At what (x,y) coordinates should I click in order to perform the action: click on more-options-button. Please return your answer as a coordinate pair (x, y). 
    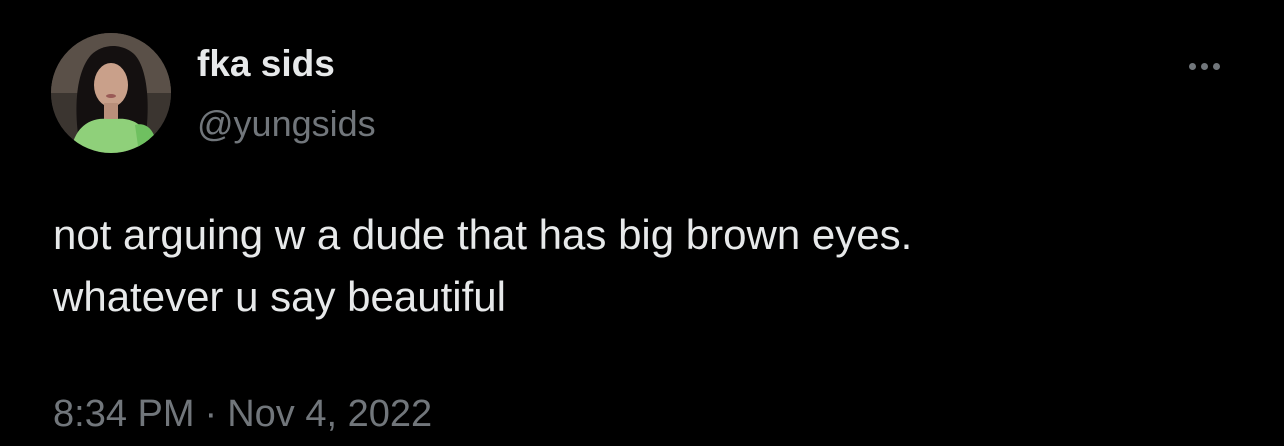
    Looking at the image, I should click on (1204, 66).